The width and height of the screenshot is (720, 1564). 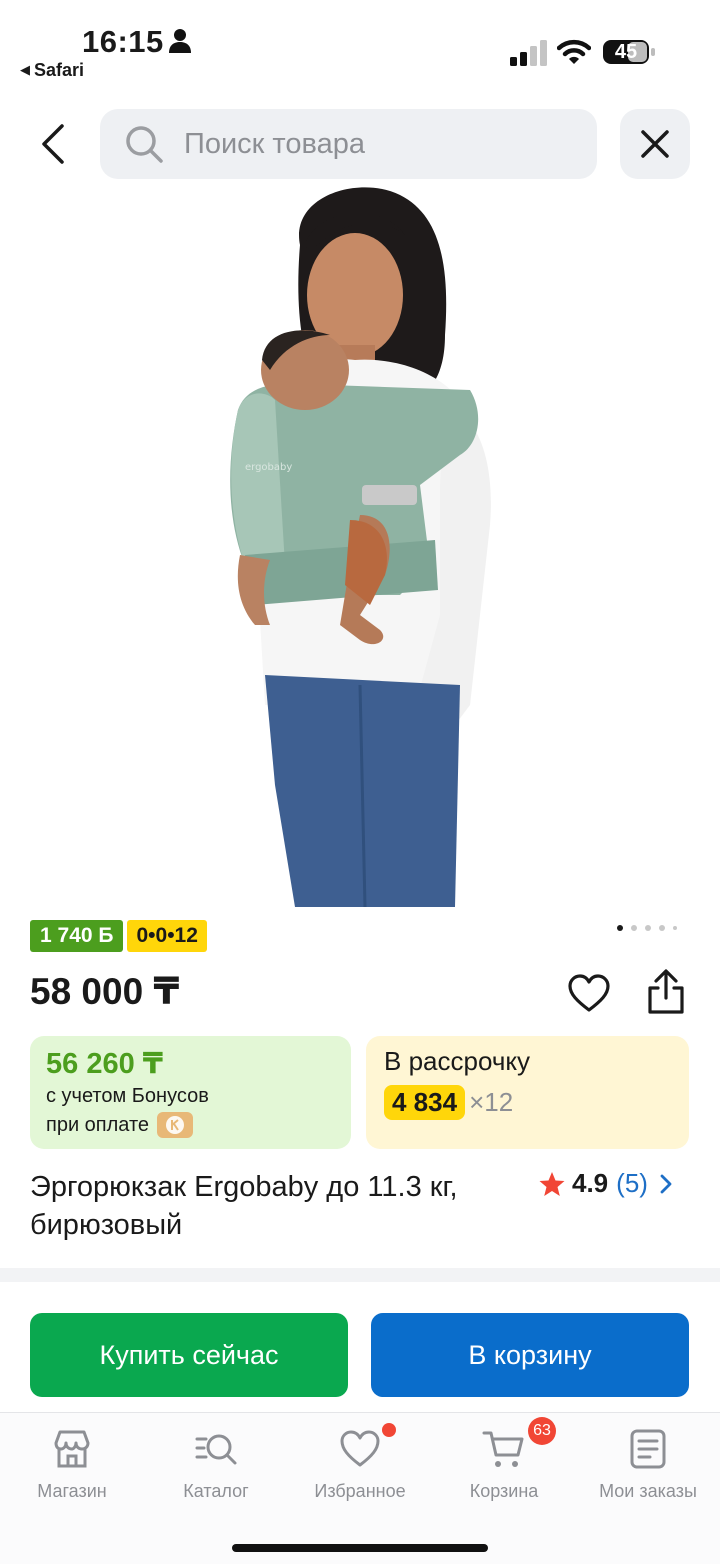 I want to click on battery-level: 45, so click(x=626, y=52).